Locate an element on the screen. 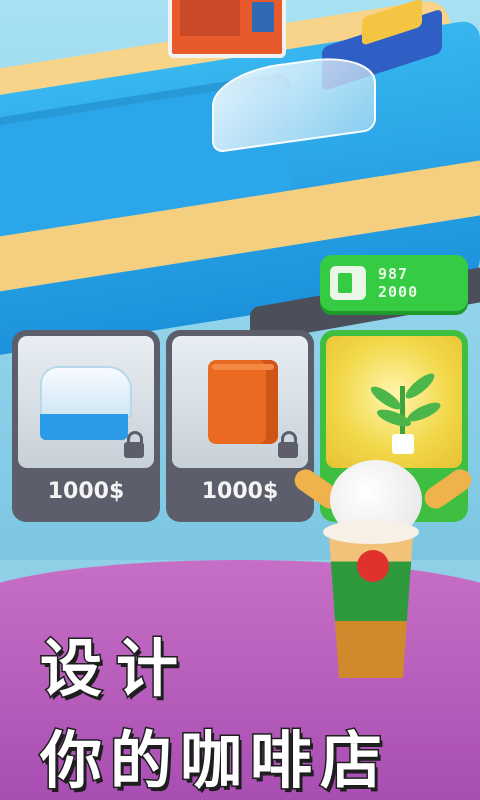 This screenshot has width=480, height=800. coffee-machine is located at coordinates (227, 29).